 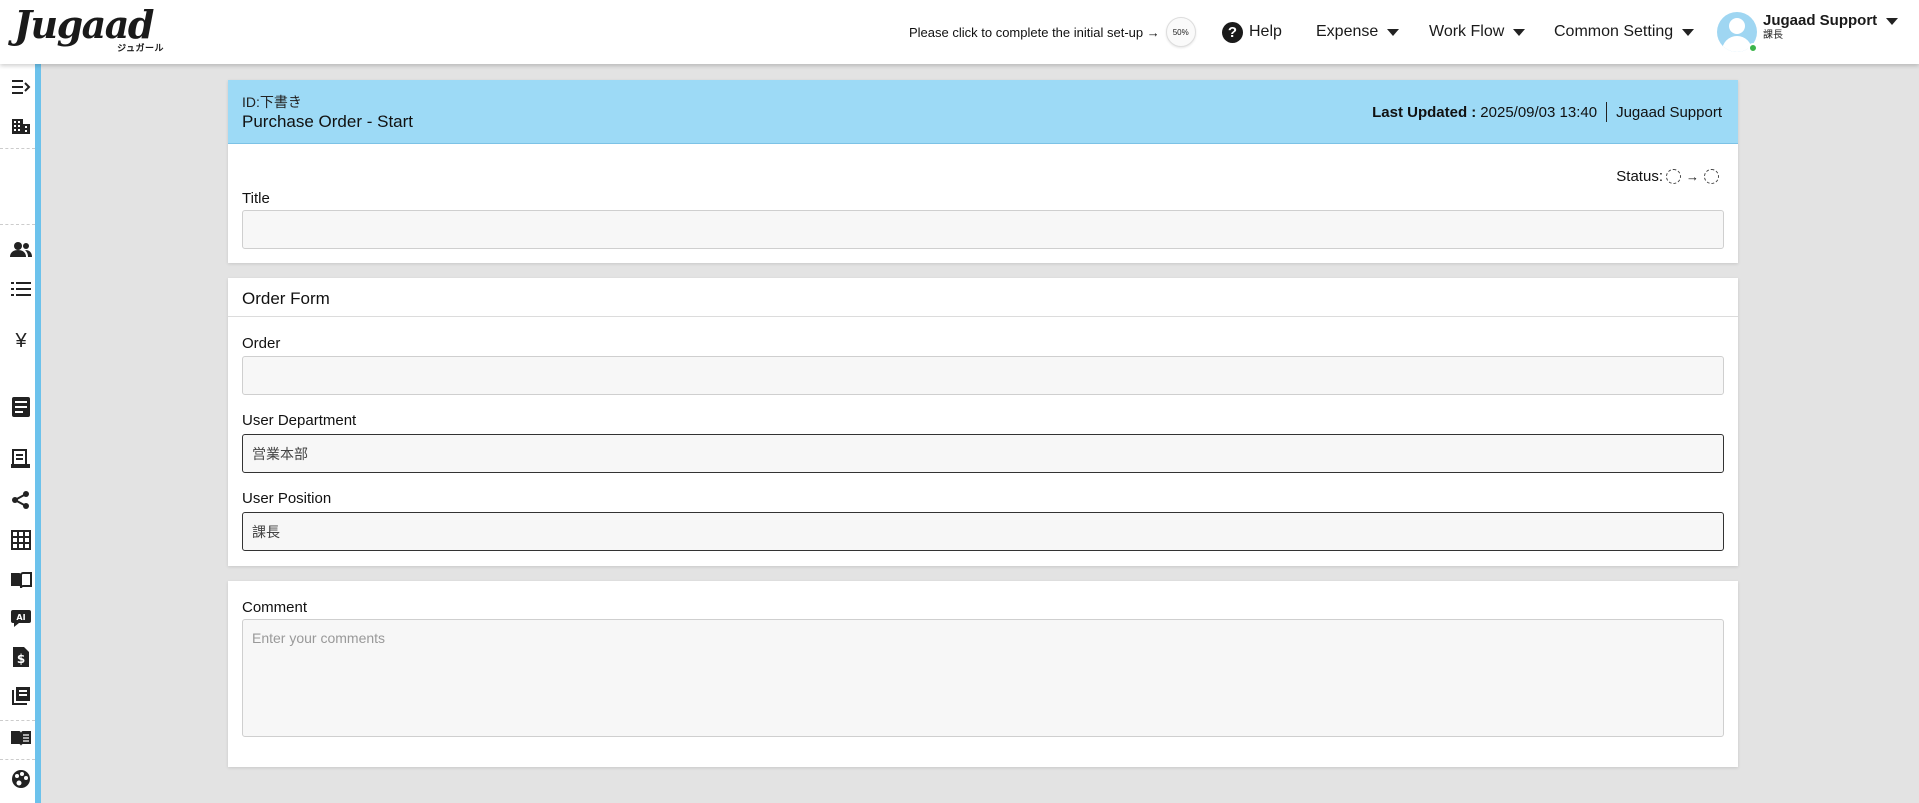 I want to click on palette-icon, so click(x=21, y=779).